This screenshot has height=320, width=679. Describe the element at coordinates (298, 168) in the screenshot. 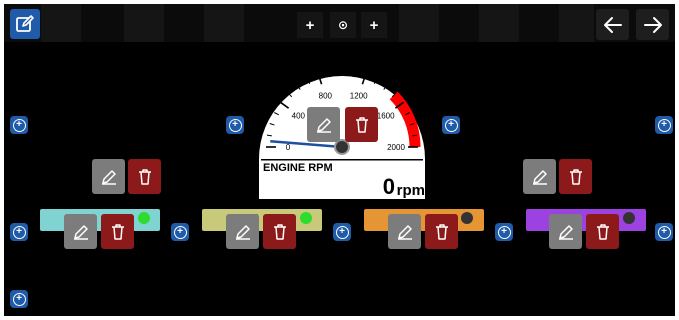

I see `gauge-title: ENGINE RPM` at that location.